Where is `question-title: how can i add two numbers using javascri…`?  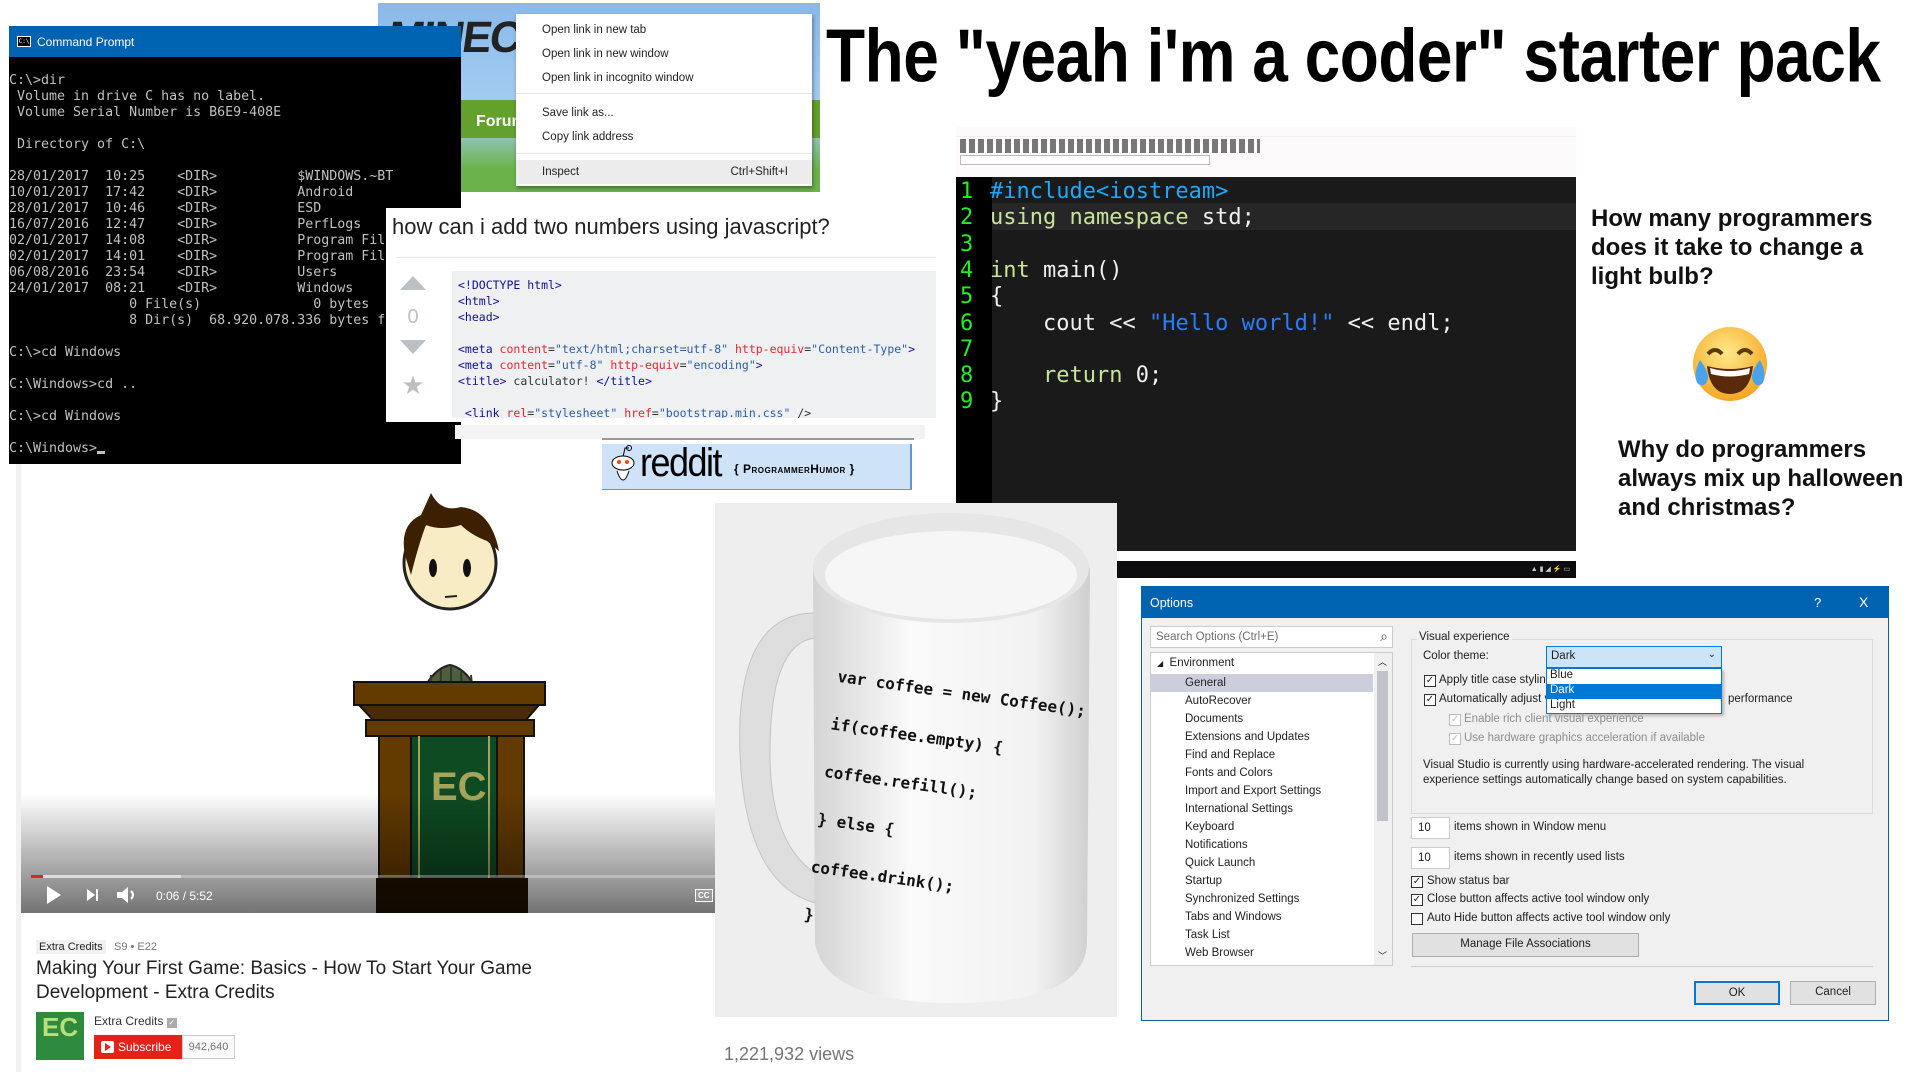 question-title: how can i add two numbers using javascri… is located at coordinates (611, 227).